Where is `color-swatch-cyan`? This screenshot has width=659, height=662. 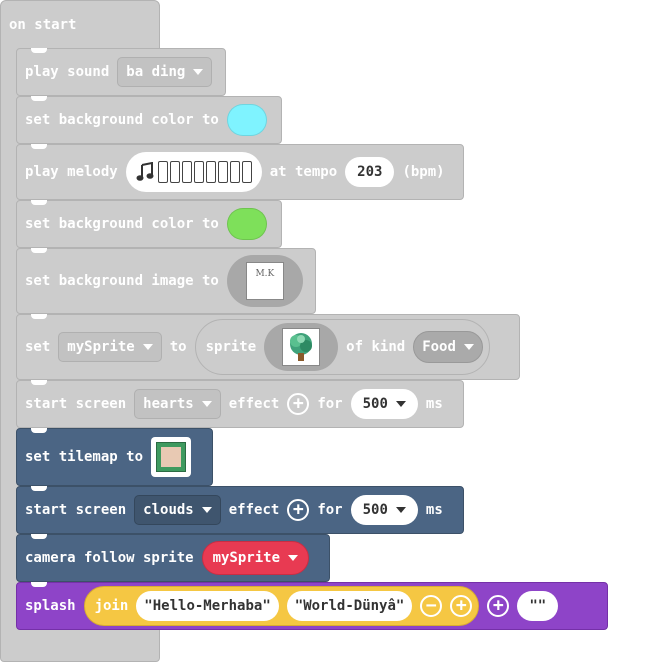 color-swatch-cyan is located at coordinates (246, 120).